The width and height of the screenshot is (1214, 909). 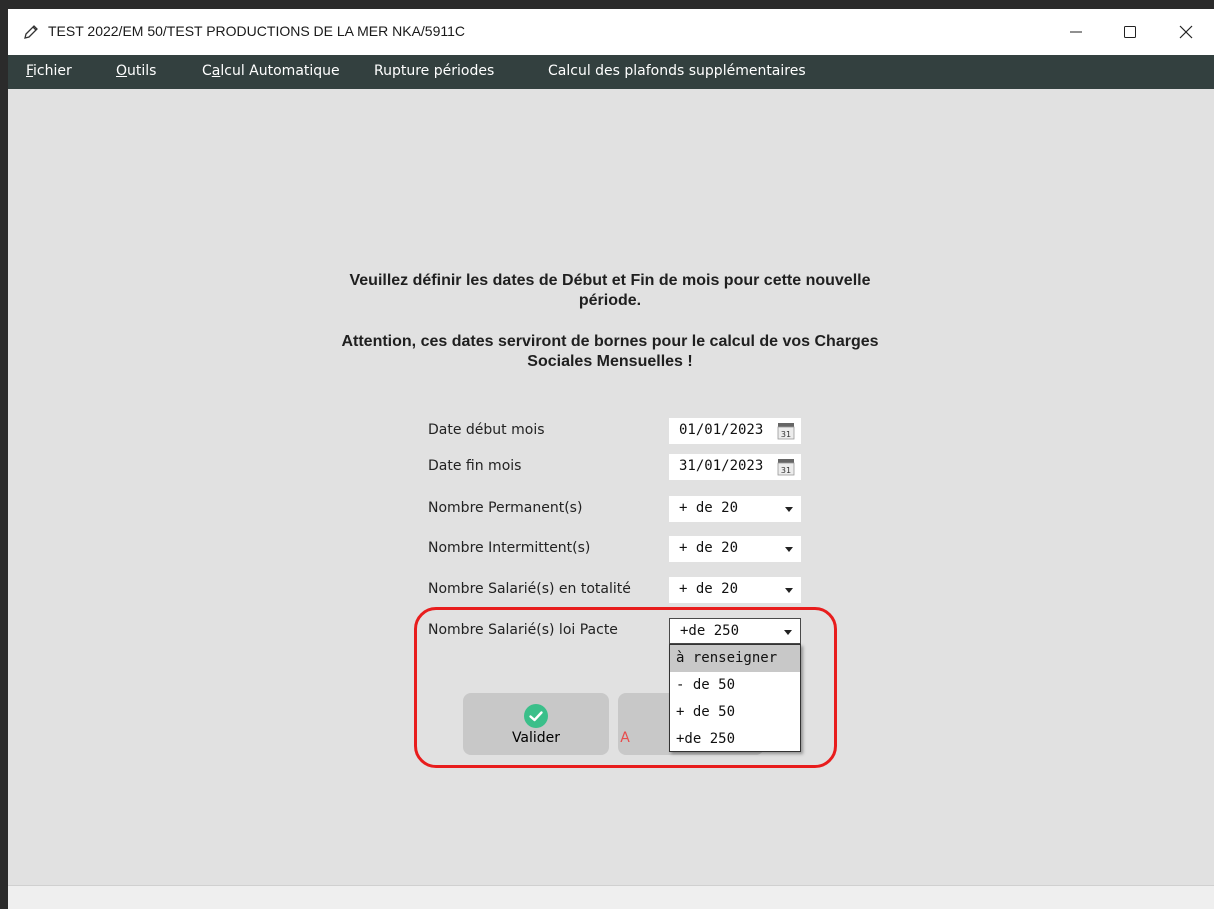 I want to click on date-fin-field: 31/01/2023 31, so click(x=735, y=467).